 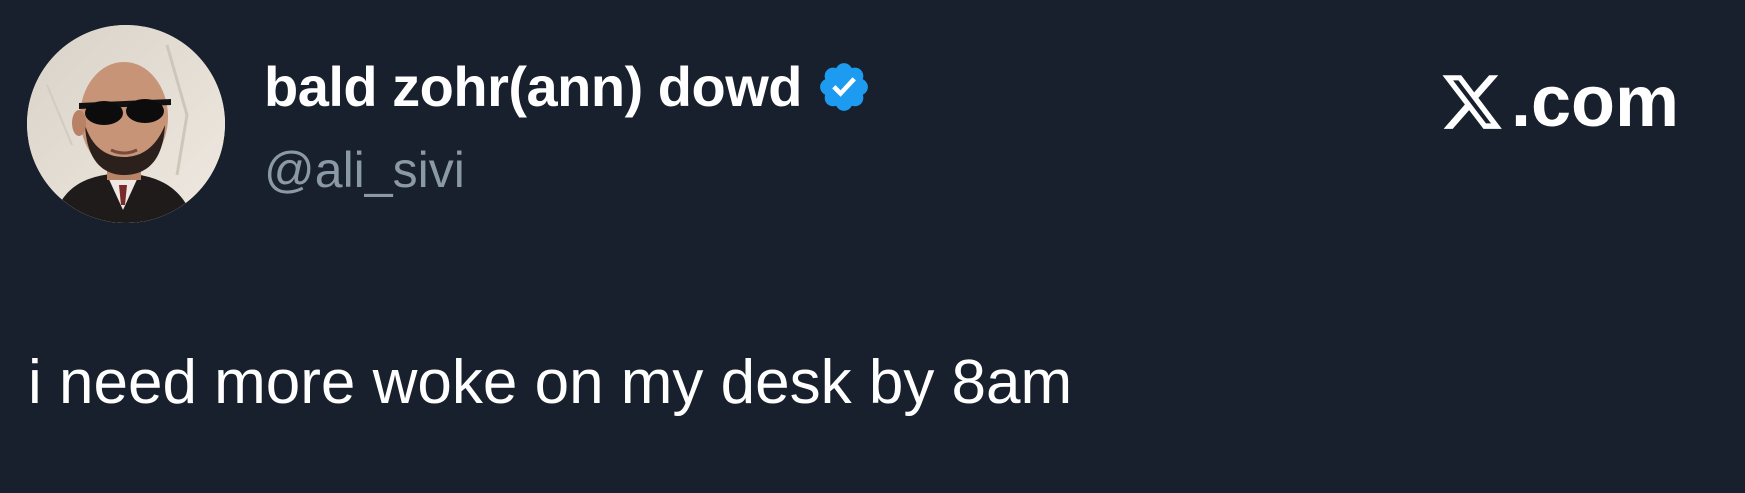 I want to click on avatar-photo, so click(x=126, y=124).